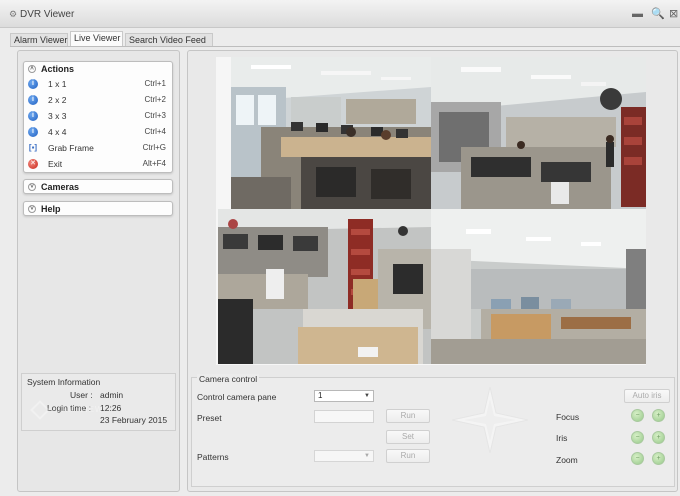 Image resolution: width=680 pixels, height=496 pixels. Describe the element at coordinates (58, 69) in the screenshot. I see `actions-header-label: Actions` at that location.